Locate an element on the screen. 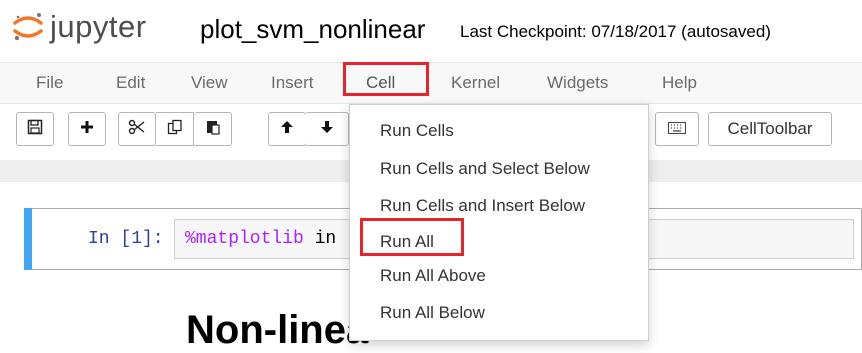 This screenshot has width=862, height=353. cut-icon is located at coordinates (137, 129).